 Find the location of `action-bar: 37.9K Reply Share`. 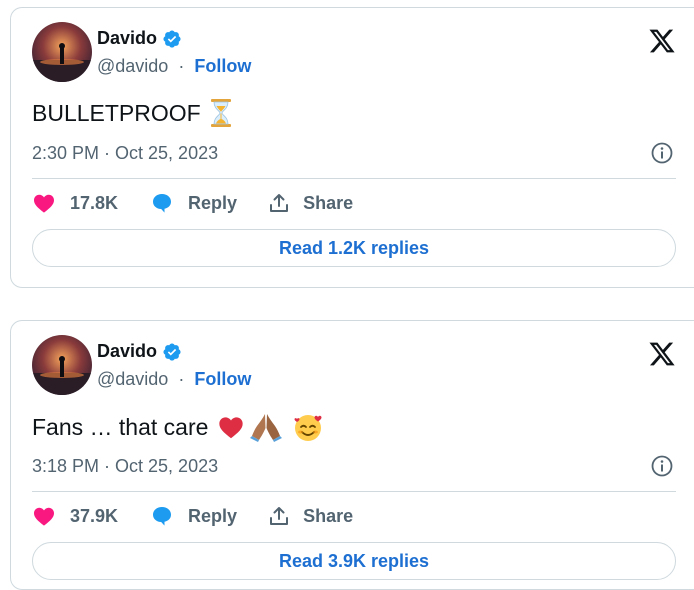

action-bar: 37.9K Reply Share is located at coordinates (192, 516).